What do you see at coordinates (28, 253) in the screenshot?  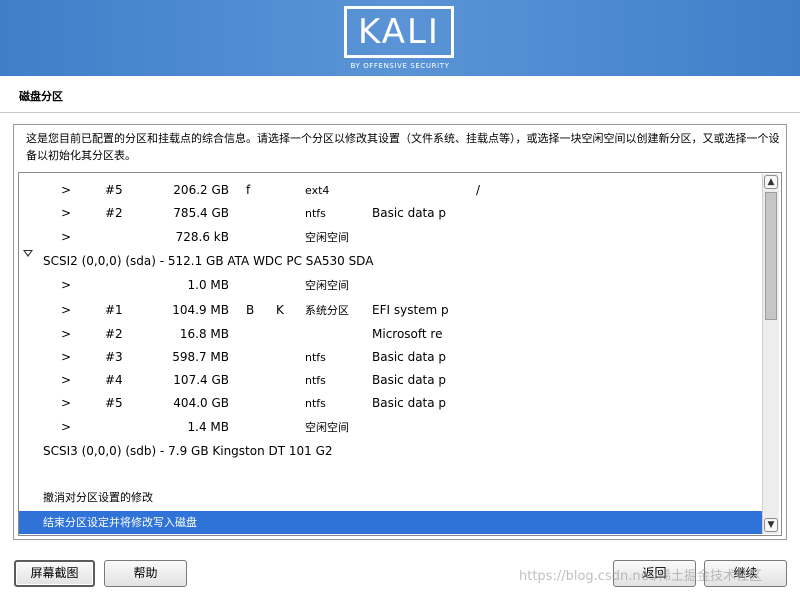 I see `collapse-triangle-icon` at bounding box center [28, 253].